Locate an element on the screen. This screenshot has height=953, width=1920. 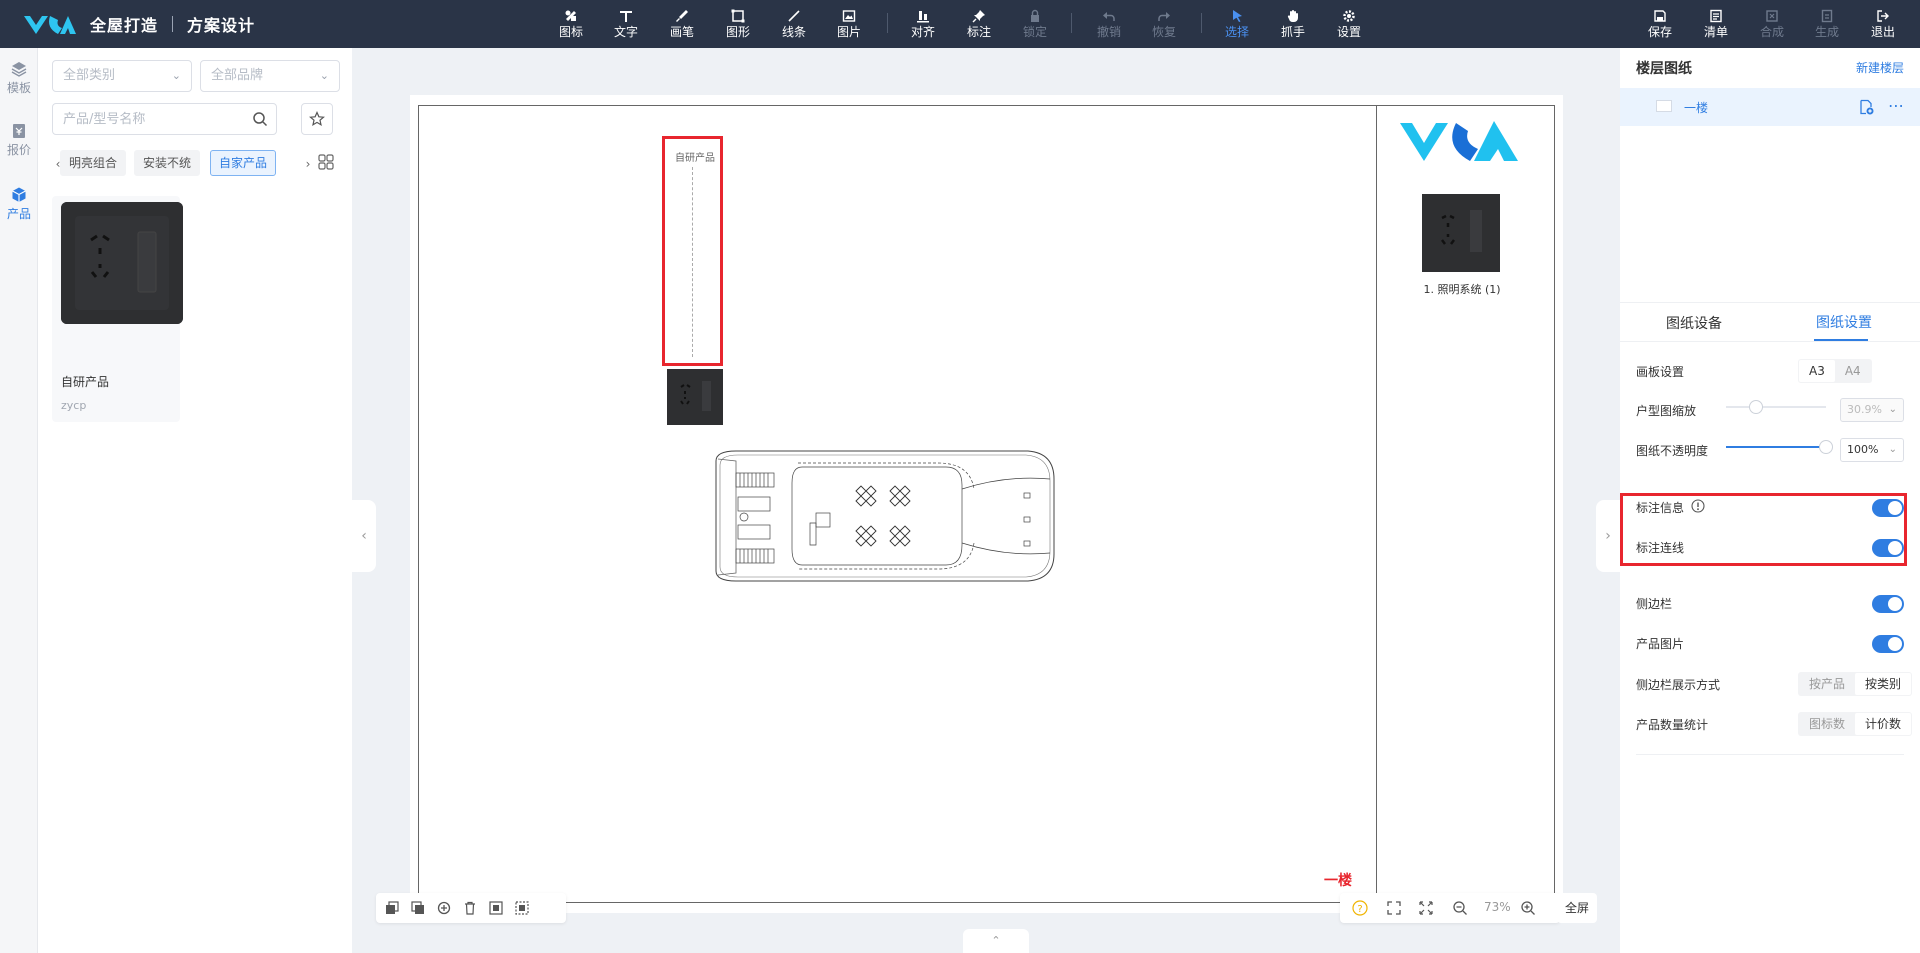
tool-line: 线条 is located at coordinates (794, 24).